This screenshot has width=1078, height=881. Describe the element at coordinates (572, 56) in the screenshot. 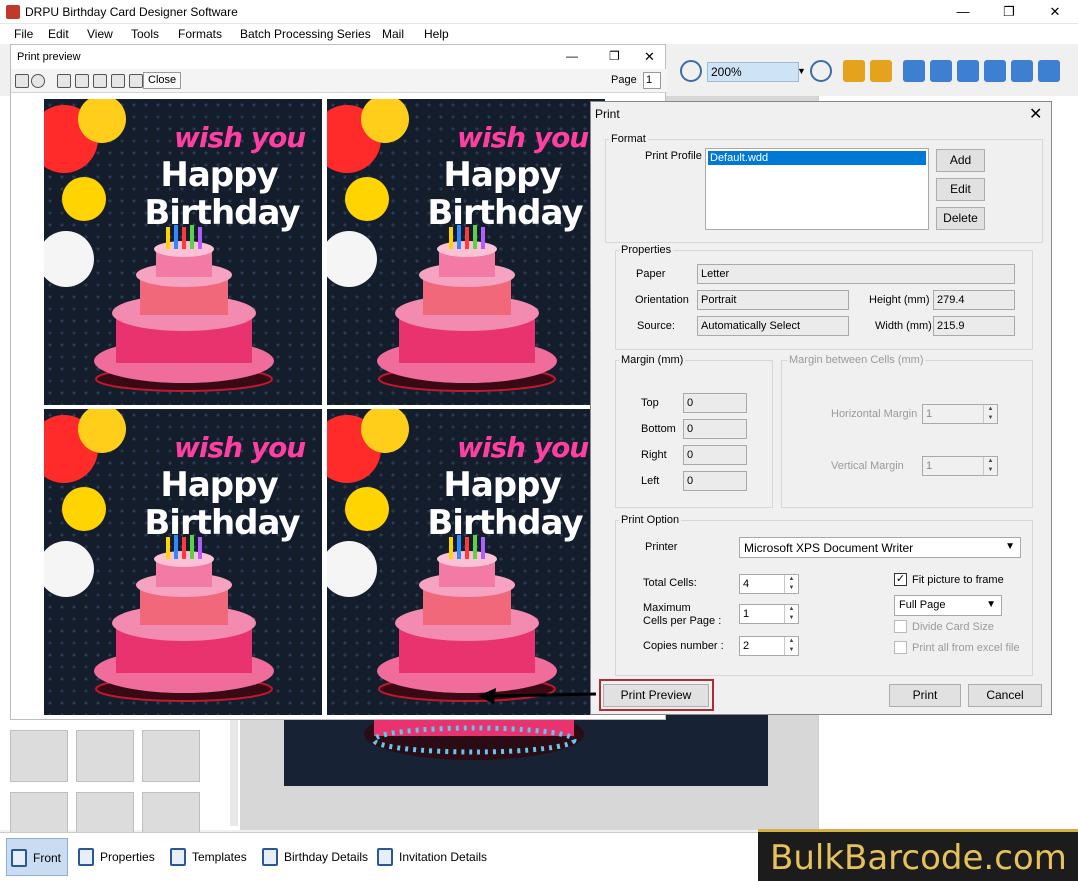

I see `preview-minimize-button: —` at that location.